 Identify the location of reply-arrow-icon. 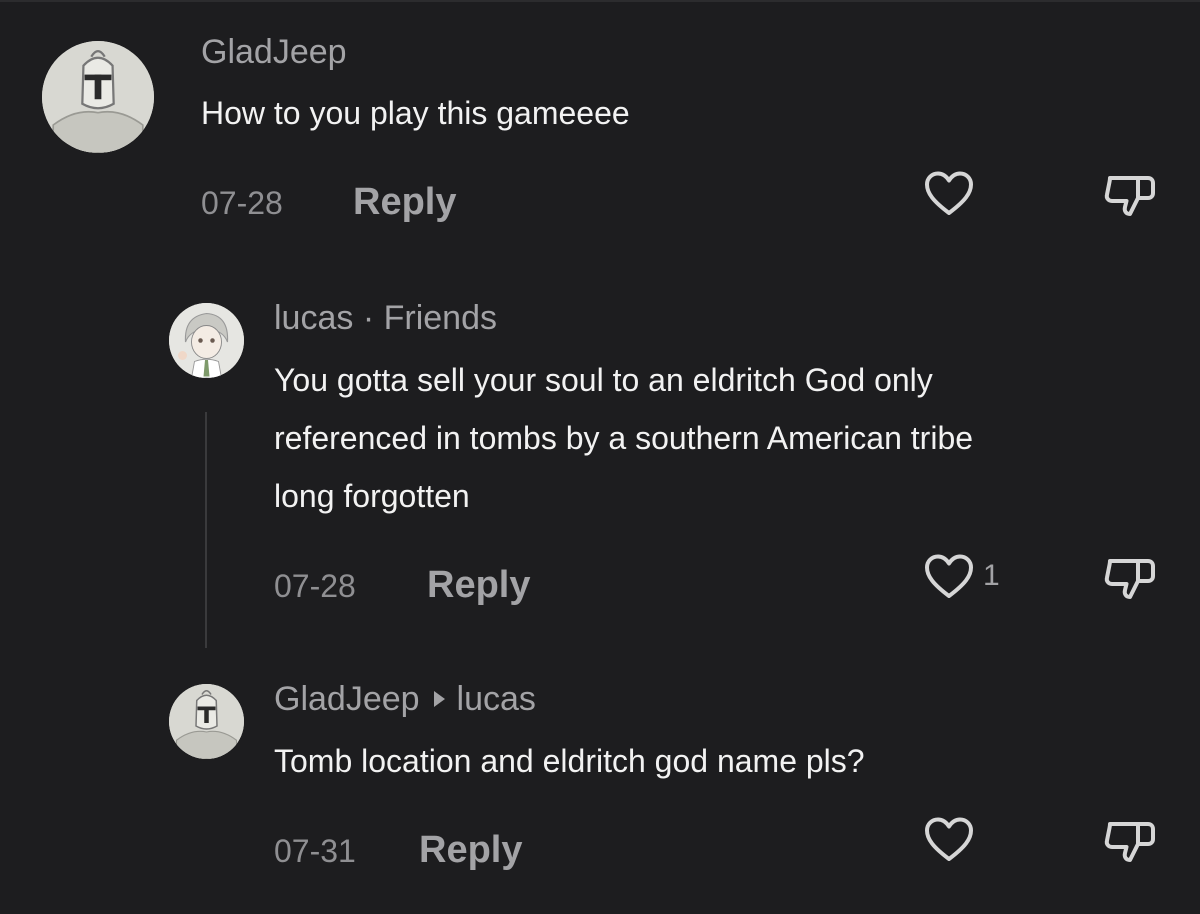
(439, 699).